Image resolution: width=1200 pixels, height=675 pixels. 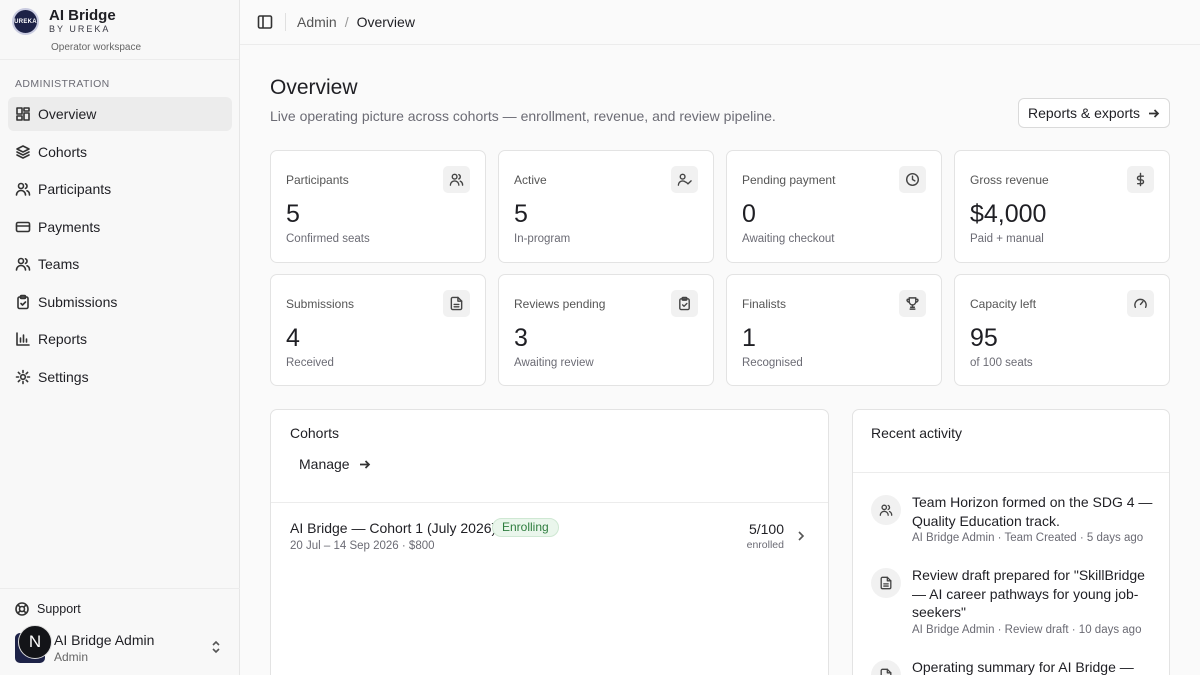 I want to click on user-name: AI Bridge Admin, so click(x=104, y=640).